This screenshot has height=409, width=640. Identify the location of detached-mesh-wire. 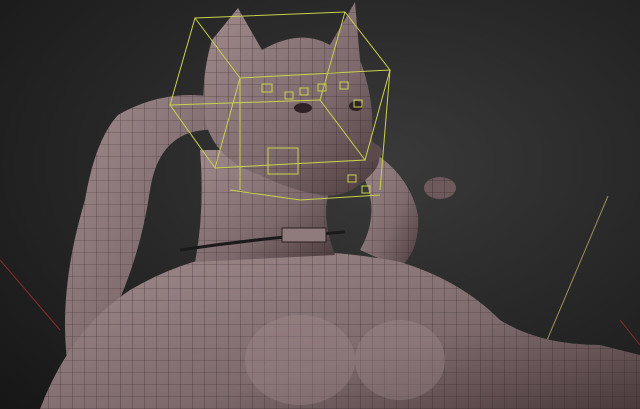
(440, 188).